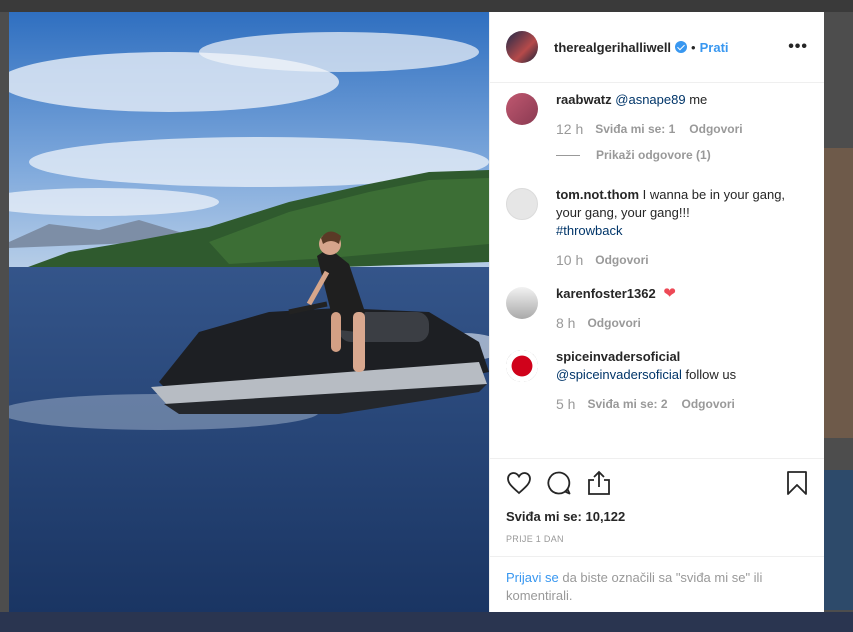 Image resolution: width=853 pixels, height=632 pixels. Describe the element at coordinates (569, 129) in the screenshot. I see `comment-time: 12 h` at that location.